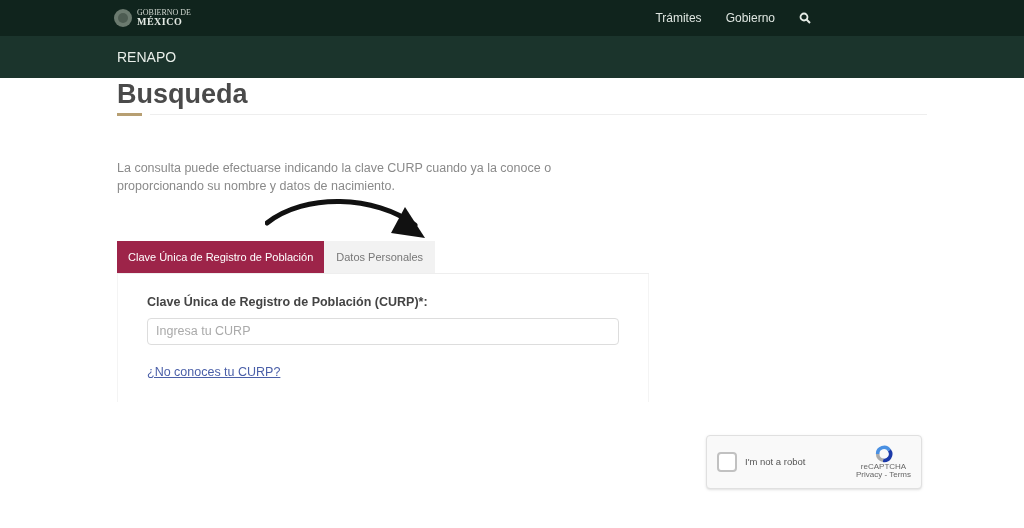 The width and height of the screenshot is (1024, 528). I want to click on nav-link: Trámites, so click(678, 18).